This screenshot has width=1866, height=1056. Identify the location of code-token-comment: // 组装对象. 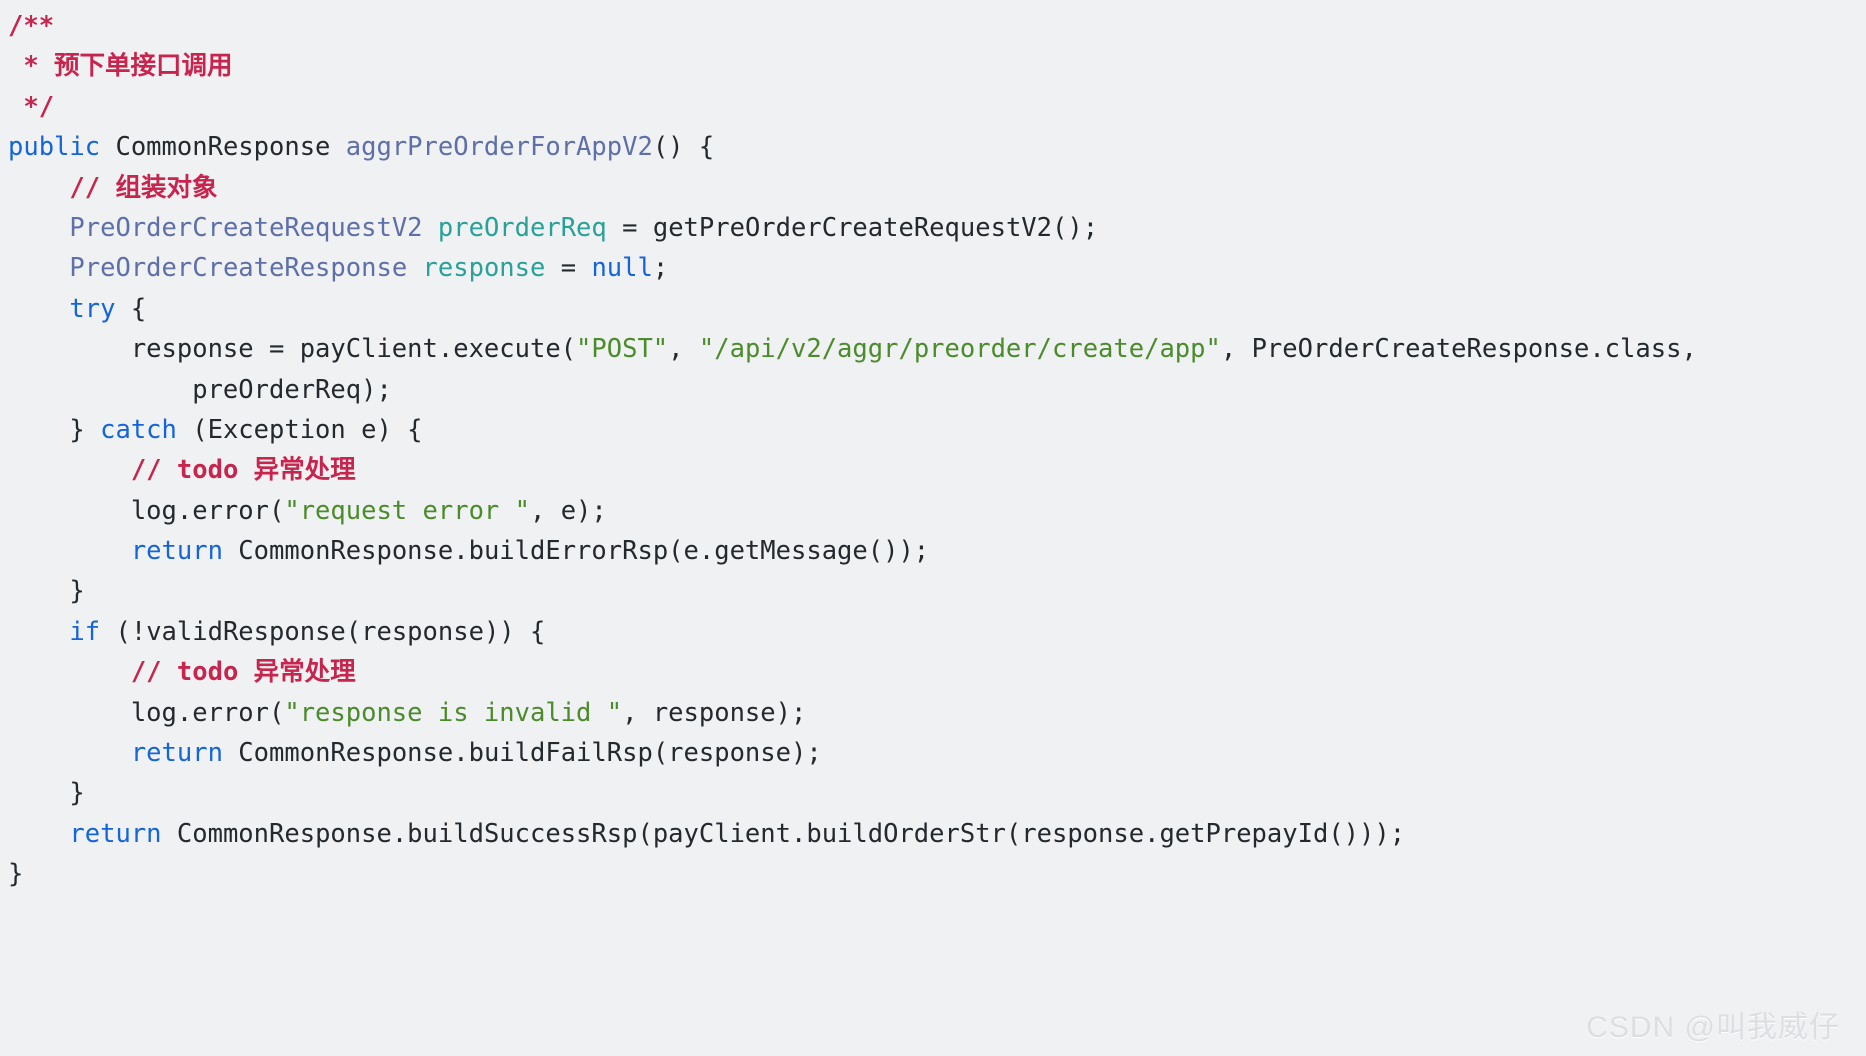
(143, 187).